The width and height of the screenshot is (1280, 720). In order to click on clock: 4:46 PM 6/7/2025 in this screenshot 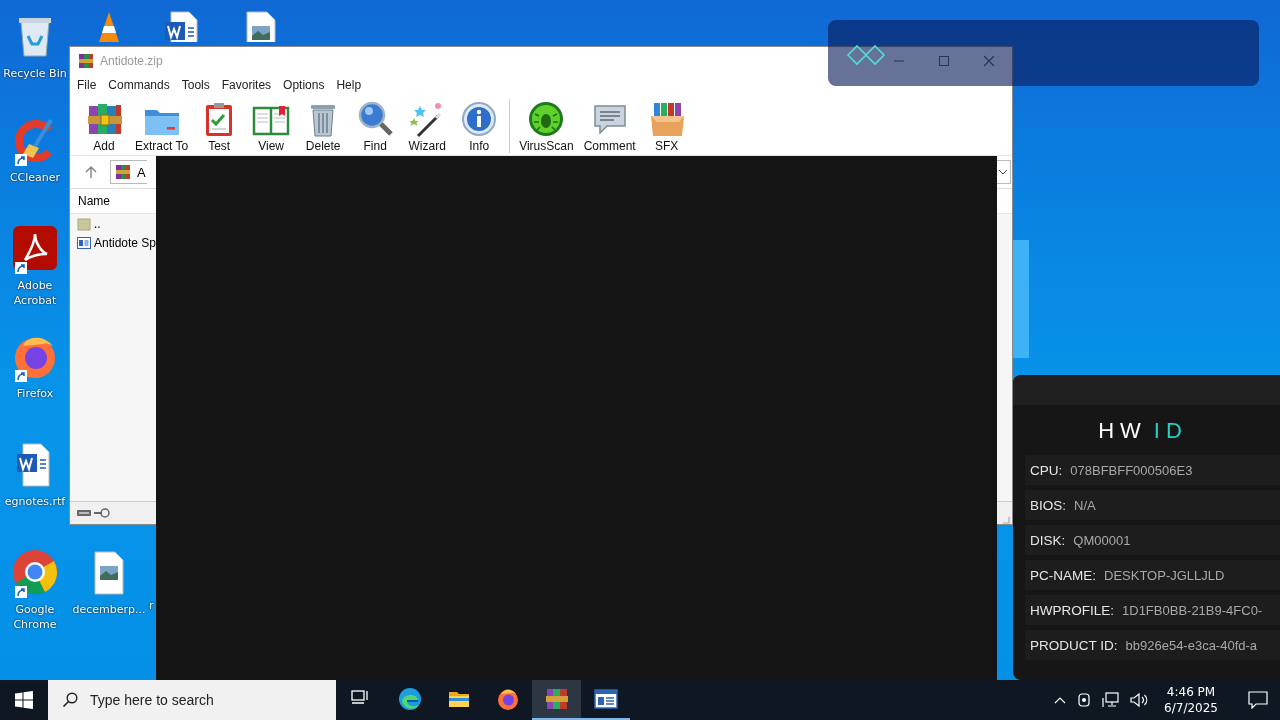, I will do `click(1191, 700)`.